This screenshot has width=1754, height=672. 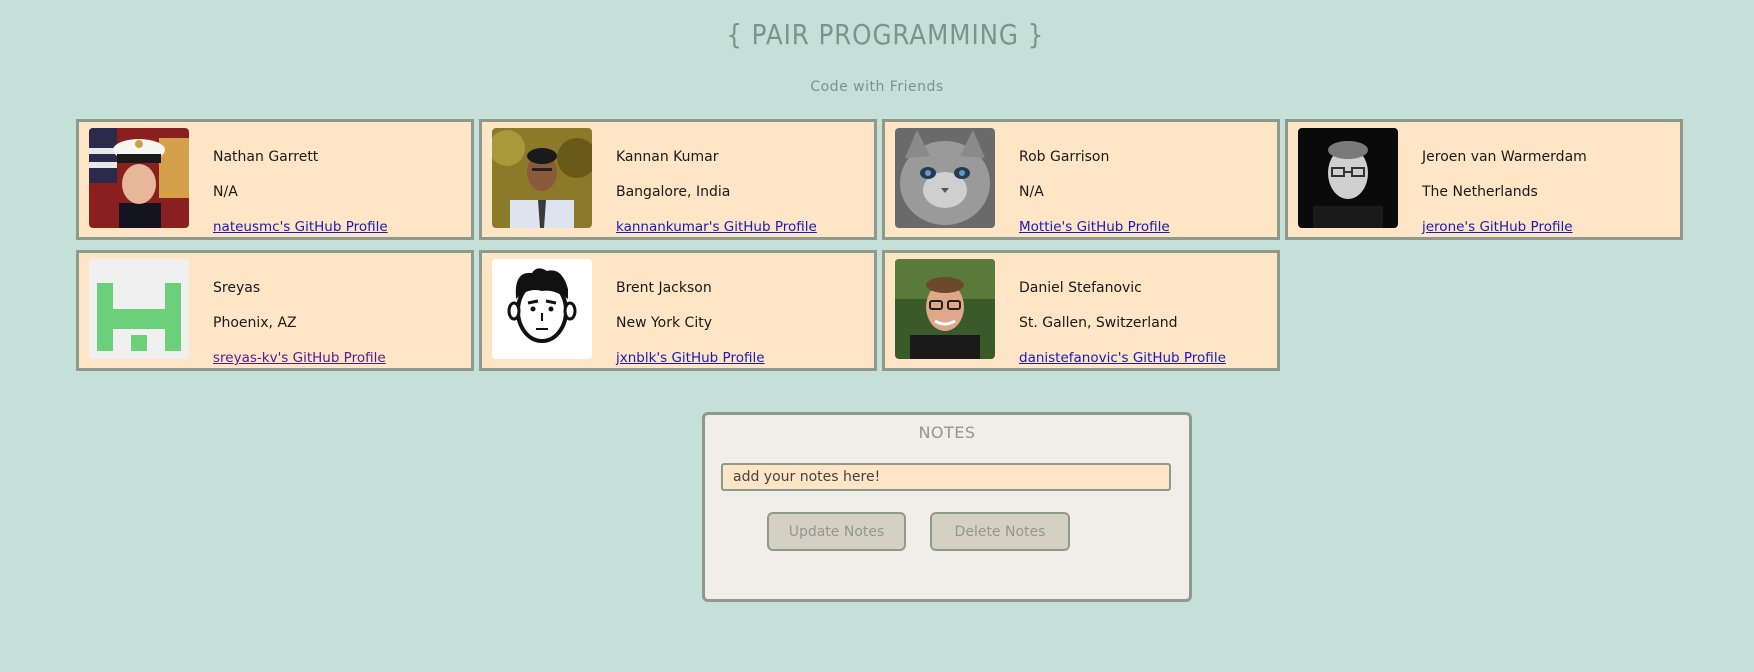 I want to click on github-profile-link: jerone's GitHub Profile, so click(x=1497, y=227).